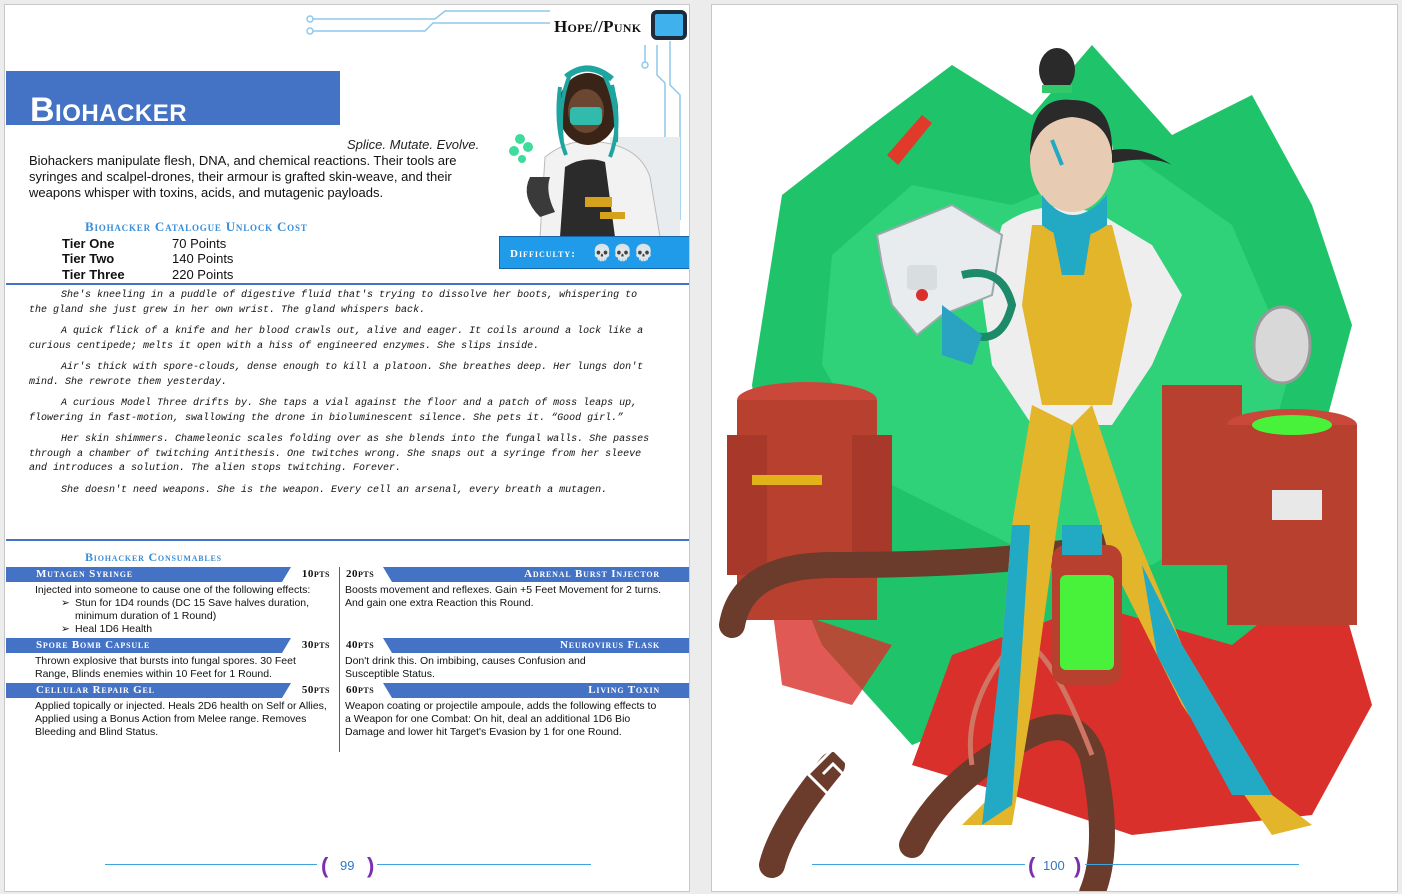 Image resolution: width=1402 pixels, height=894 pixels. I want to click on item-name: Living Toxin, so click(624, 690).